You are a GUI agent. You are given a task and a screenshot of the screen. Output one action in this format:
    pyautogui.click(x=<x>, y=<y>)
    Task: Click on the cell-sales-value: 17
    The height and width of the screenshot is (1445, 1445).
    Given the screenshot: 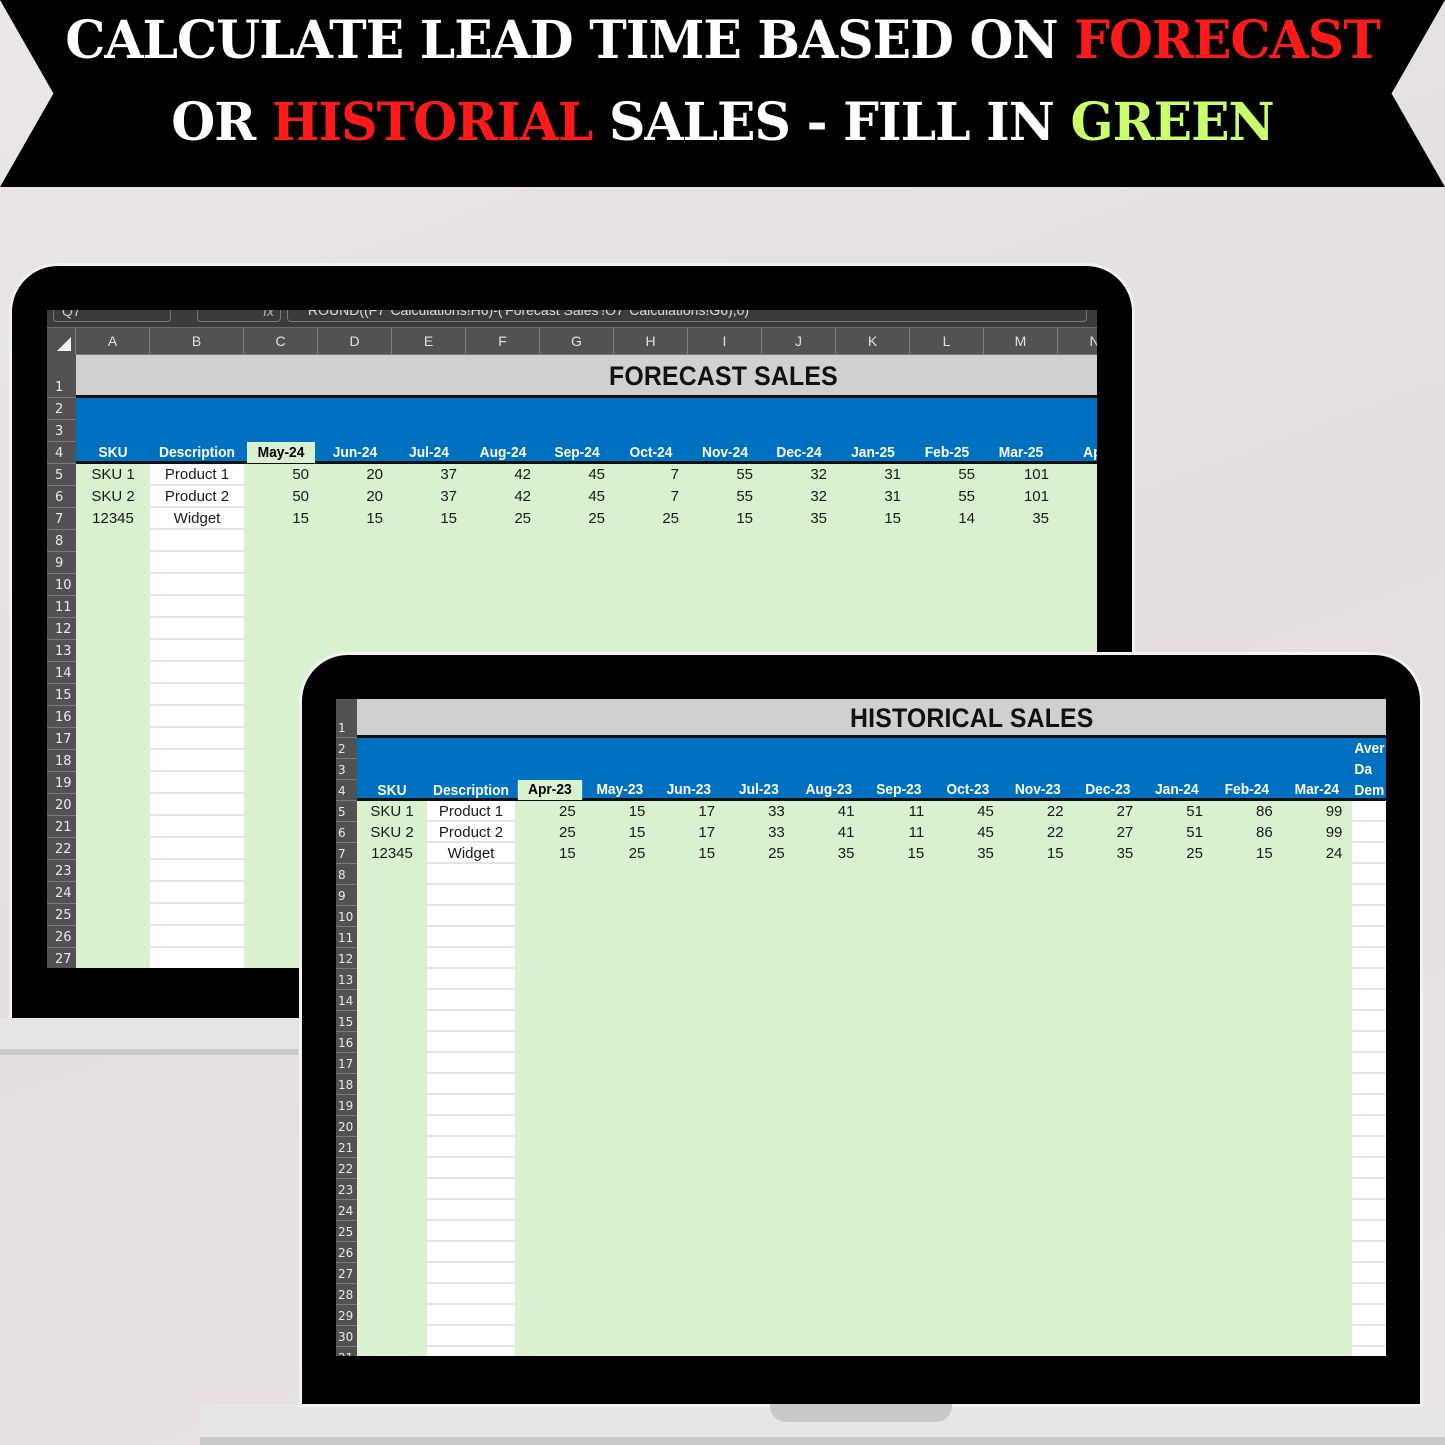 What is the action you would take?
    pyautogui.click(x=684, y=811)
    